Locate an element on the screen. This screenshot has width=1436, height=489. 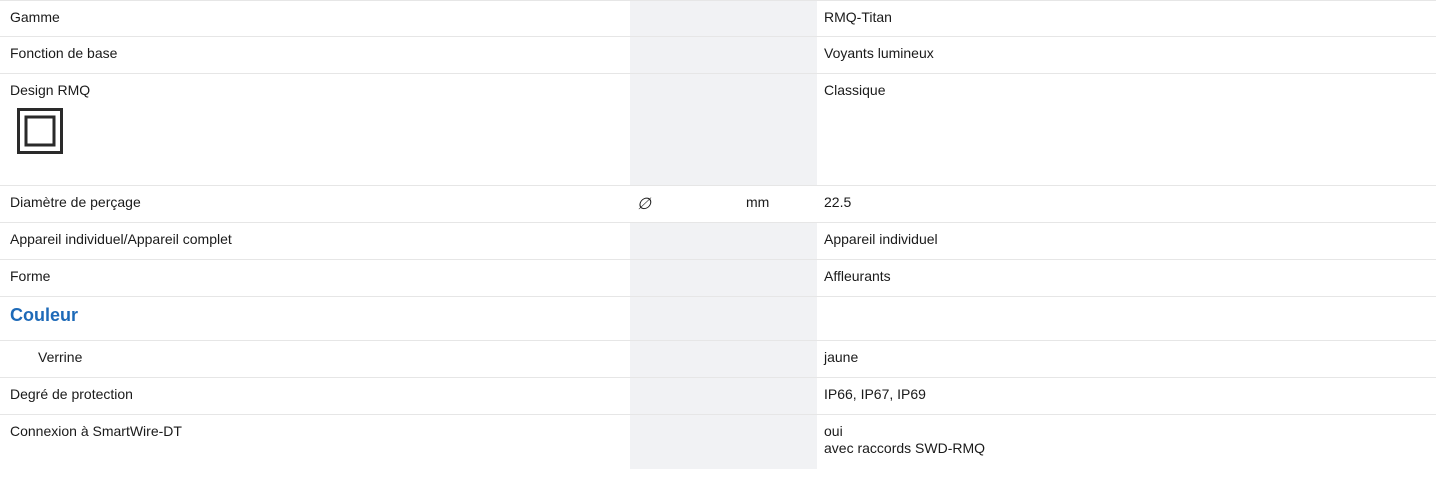
row-label-with-icon: Design RMQ is located at coordinates (315, 129).